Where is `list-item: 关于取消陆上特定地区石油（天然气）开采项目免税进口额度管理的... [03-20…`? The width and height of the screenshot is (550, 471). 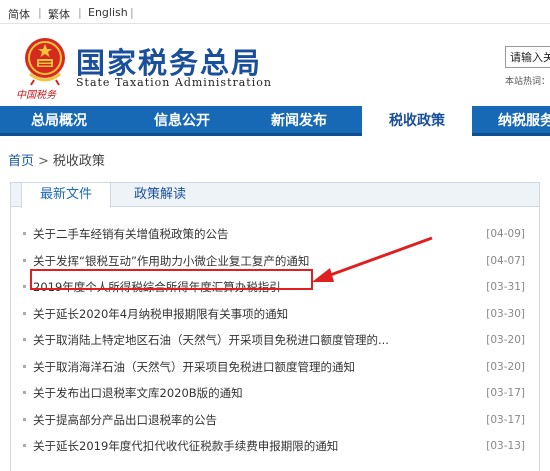 list-item: 关于取消陆上特定地区石油（天然气）开采项目免税进口额度管理的... [03-20… is located at coordinates (275, 340).